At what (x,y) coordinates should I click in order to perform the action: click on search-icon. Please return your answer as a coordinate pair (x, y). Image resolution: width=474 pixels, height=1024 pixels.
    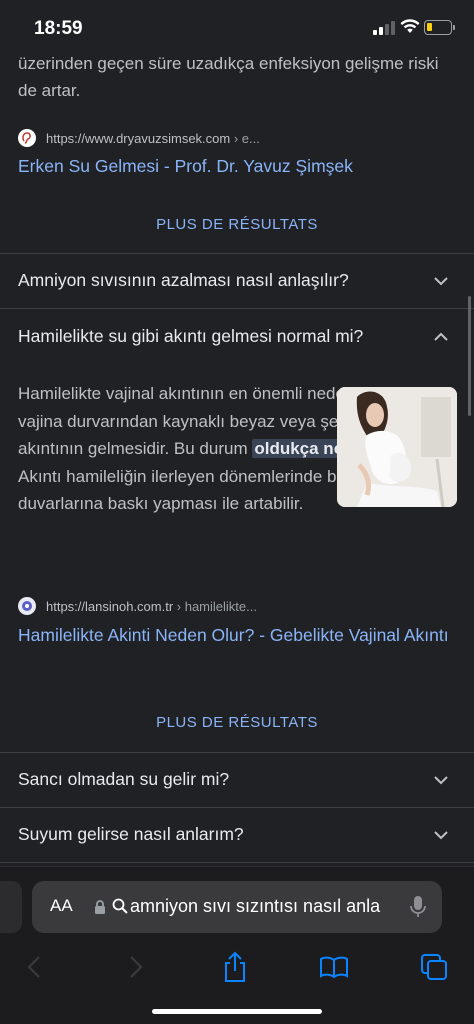
    Looking at the image, I should click on (120, 906).